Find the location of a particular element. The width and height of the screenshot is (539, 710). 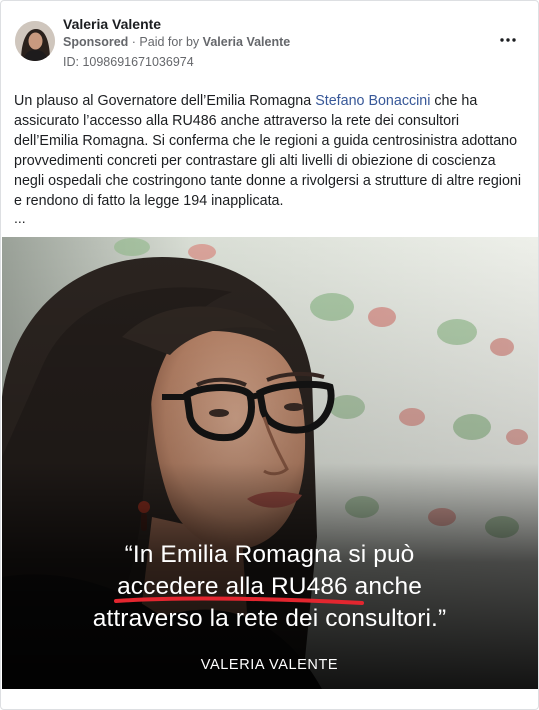

avatar is located at coordinates (35, 41).